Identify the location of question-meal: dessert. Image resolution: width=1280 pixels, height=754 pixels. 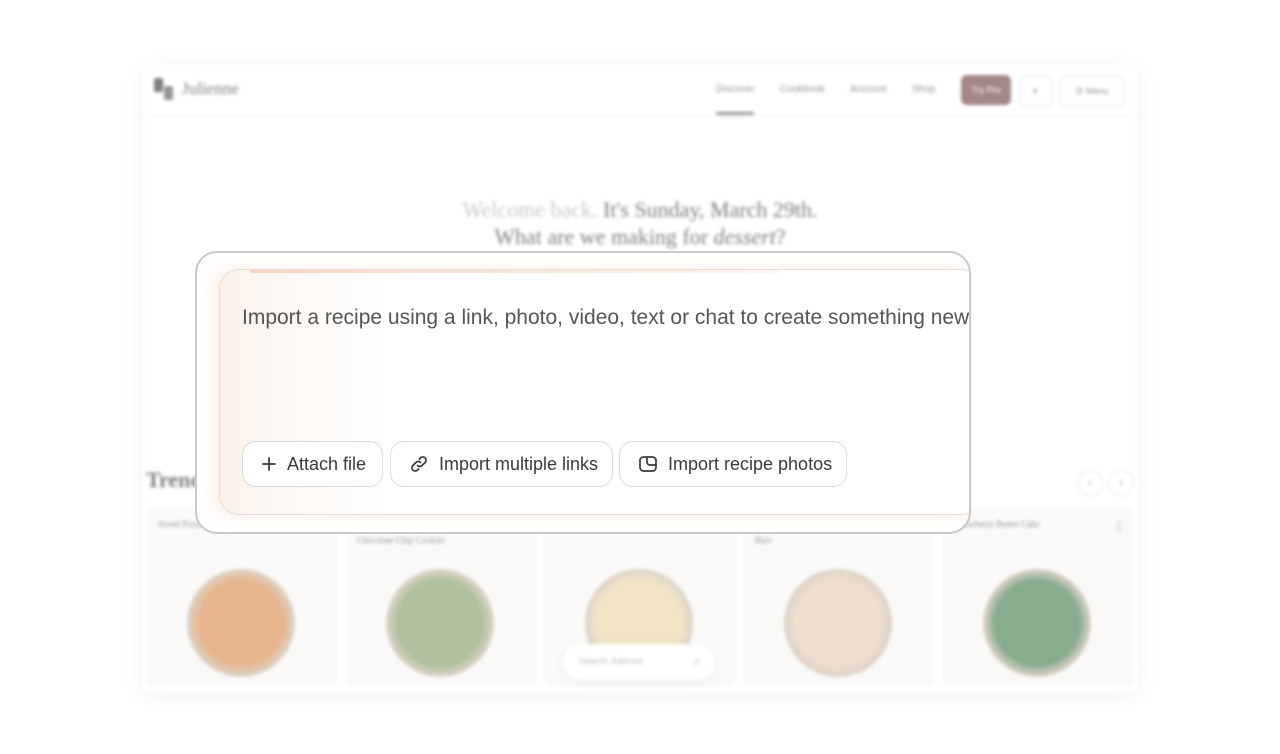
(744, 236).